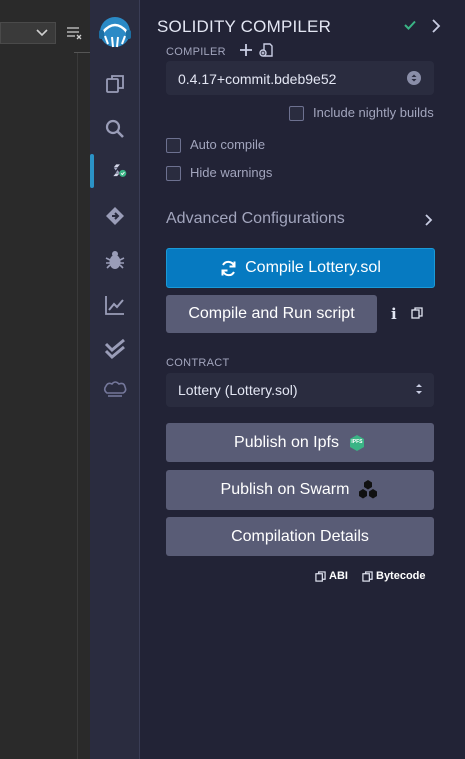 This screenshot has width=465, height=759. I want to click on chevron-down-icon, so click(42, 33).